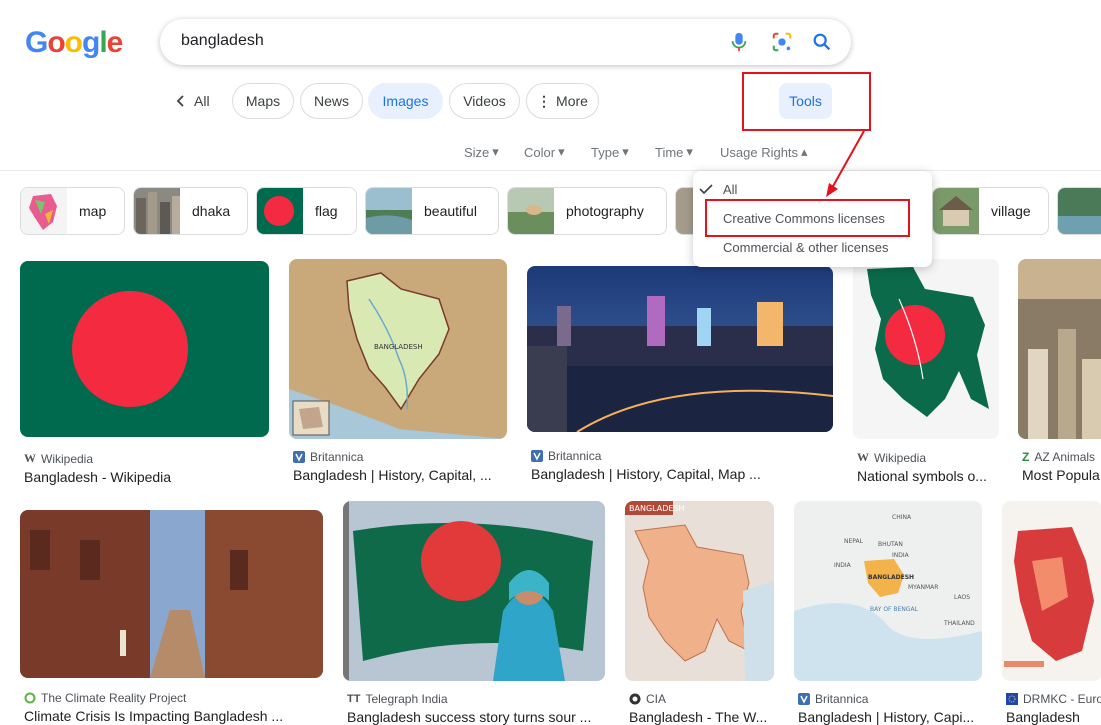 The height and width of the screenshot is (725, 1101). Describe the element at coordinates (894, 609) in the screenshot. I see `map-label: BAY OF BENGAL` at that location.